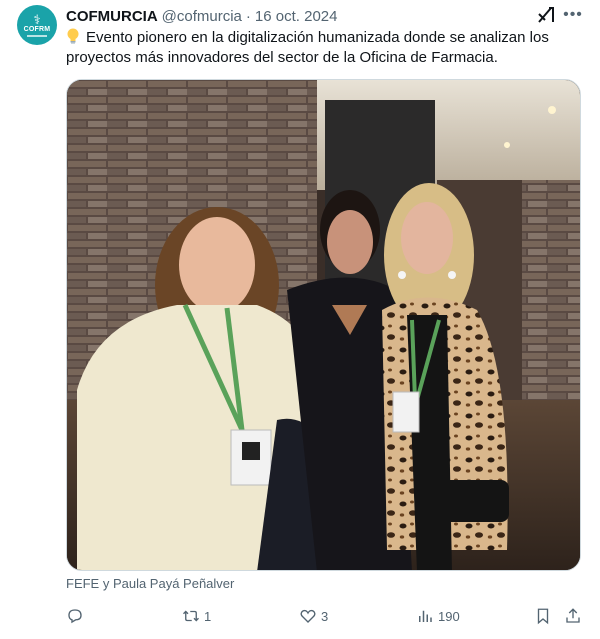 The width and height of the screenshot is (600, 639). Describe the element at coordinates (37, 36) in the screenshot. I see `avatar-decoration` at that location.